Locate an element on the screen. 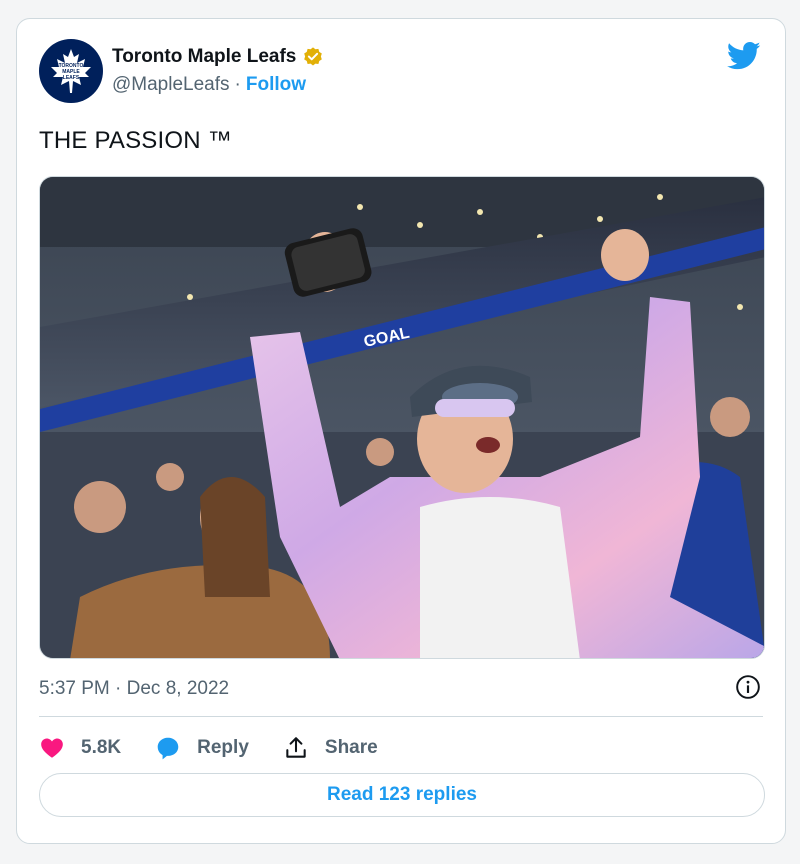 The height and width of the screenshot is (864, 800). avatar: TORONTO MAPLE LEAFS is located at coordinates (71, 71).